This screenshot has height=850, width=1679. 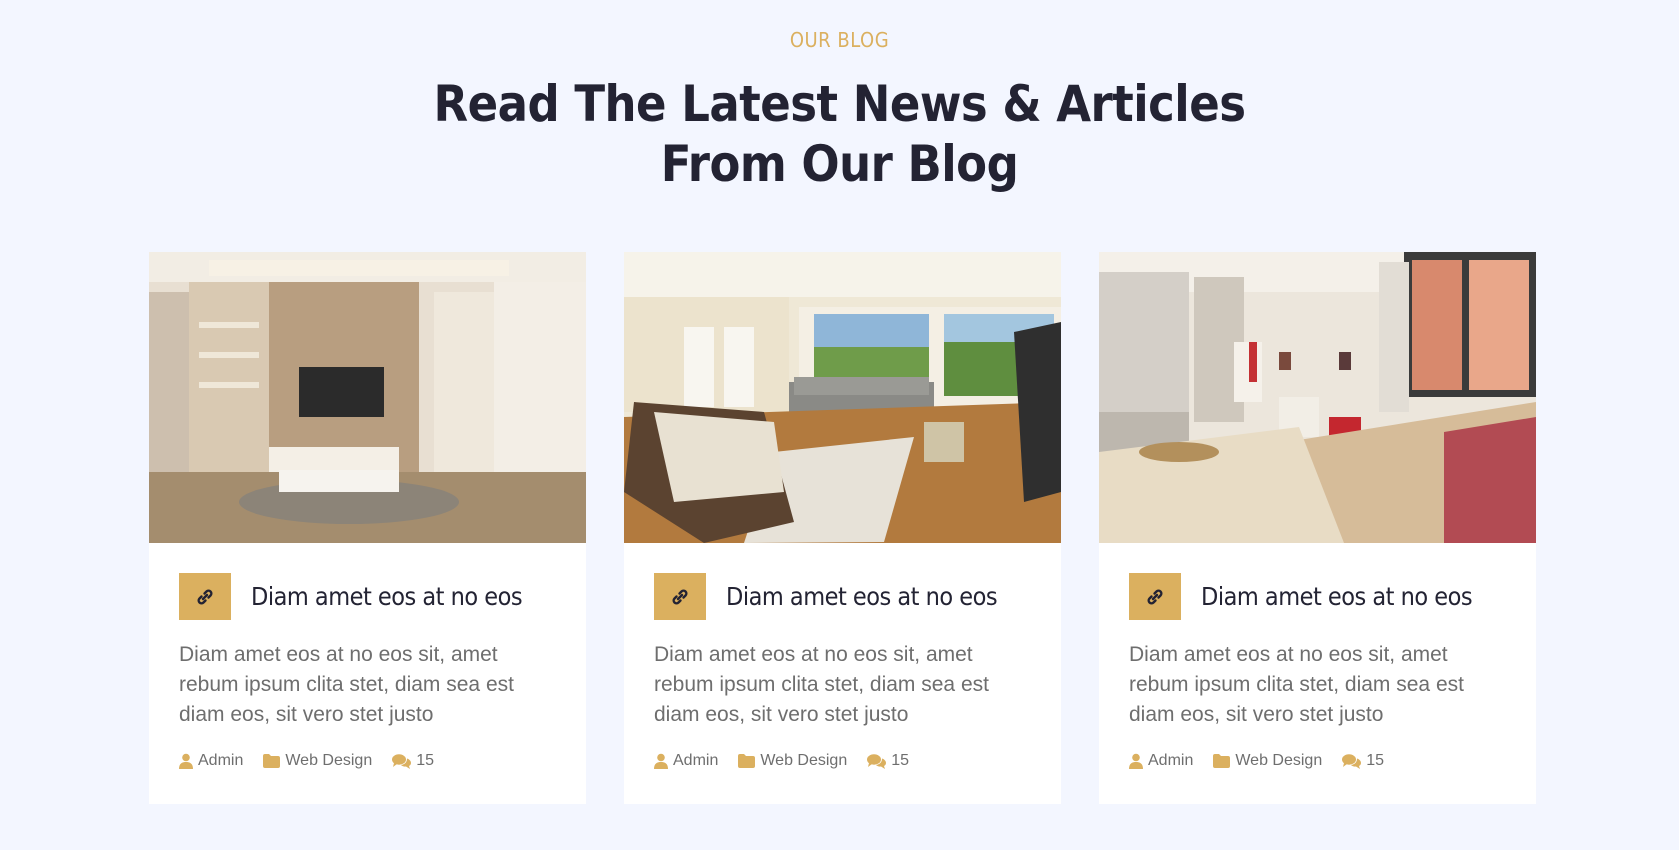 What do you see at coordinates (839, 164) in the screenshot?
I see `headline-line-2: From Our Blog` at bounding box center [839, 164].